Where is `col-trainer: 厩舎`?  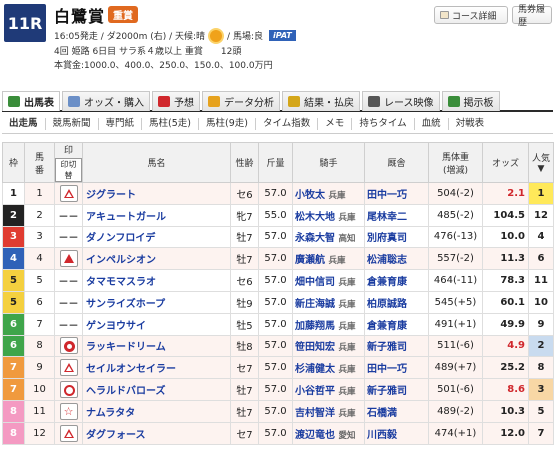
col-trainer: 厩舎 is located at coordinates (396, 162).